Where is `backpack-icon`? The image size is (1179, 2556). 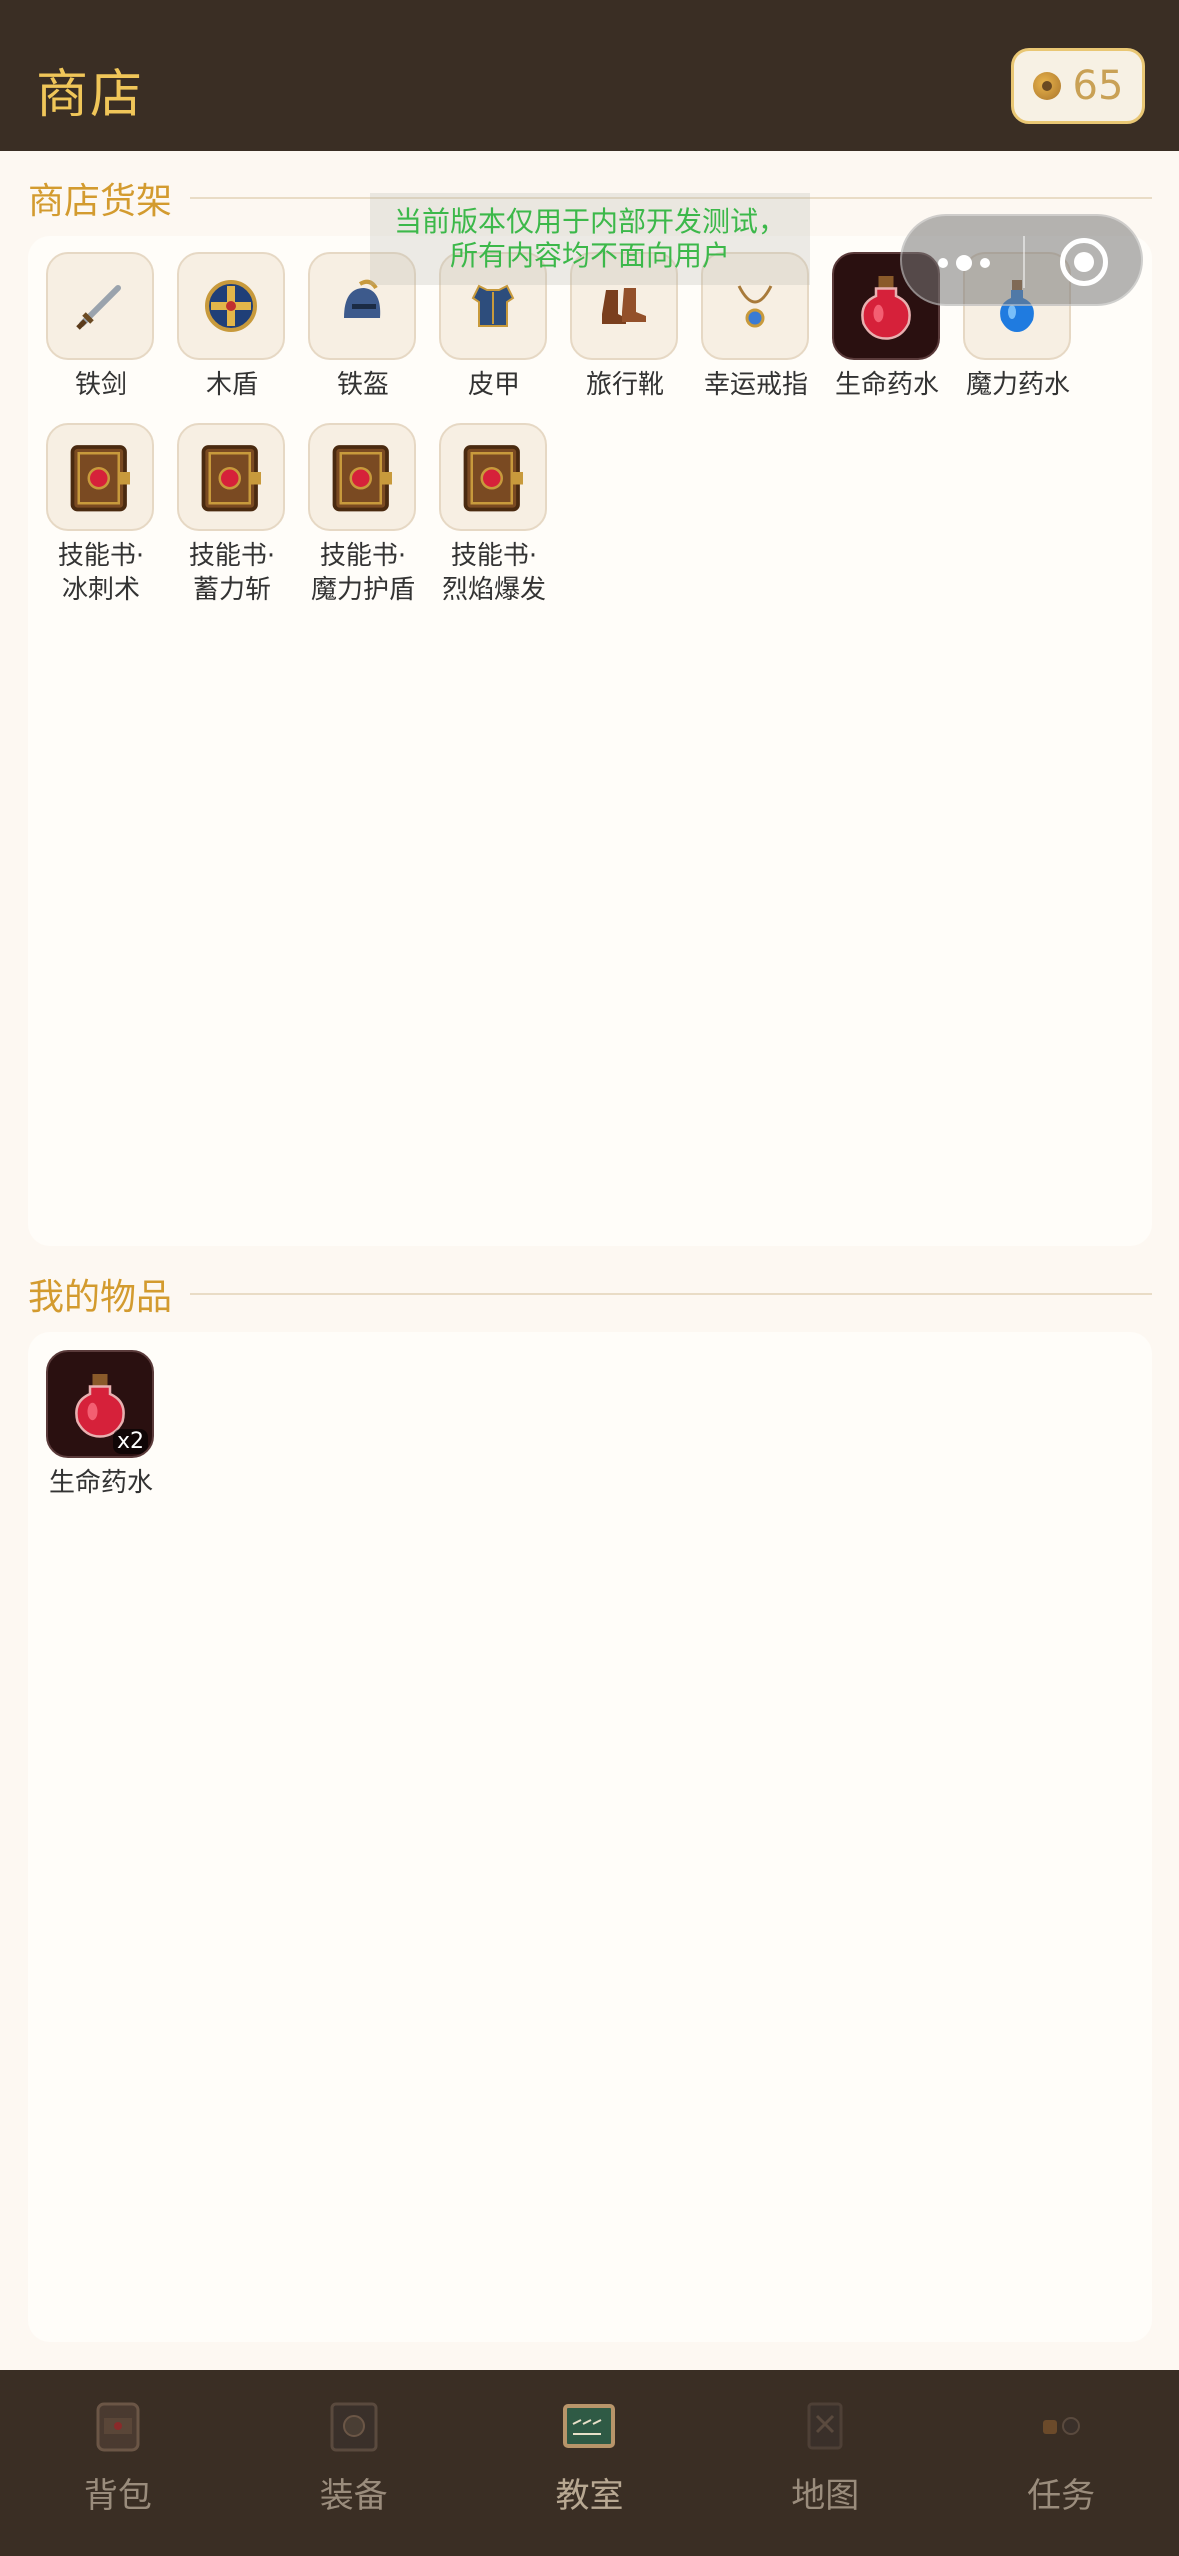 backpack-icon is located at coordinates (118, 2426).